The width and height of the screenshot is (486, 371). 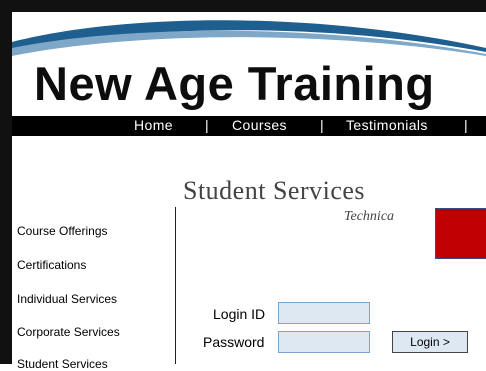 What do you see at coordinates (387, 125) in the screenshot?
I see `nav-testimonials-link: Testimonials` at bounding box center [387, 125].